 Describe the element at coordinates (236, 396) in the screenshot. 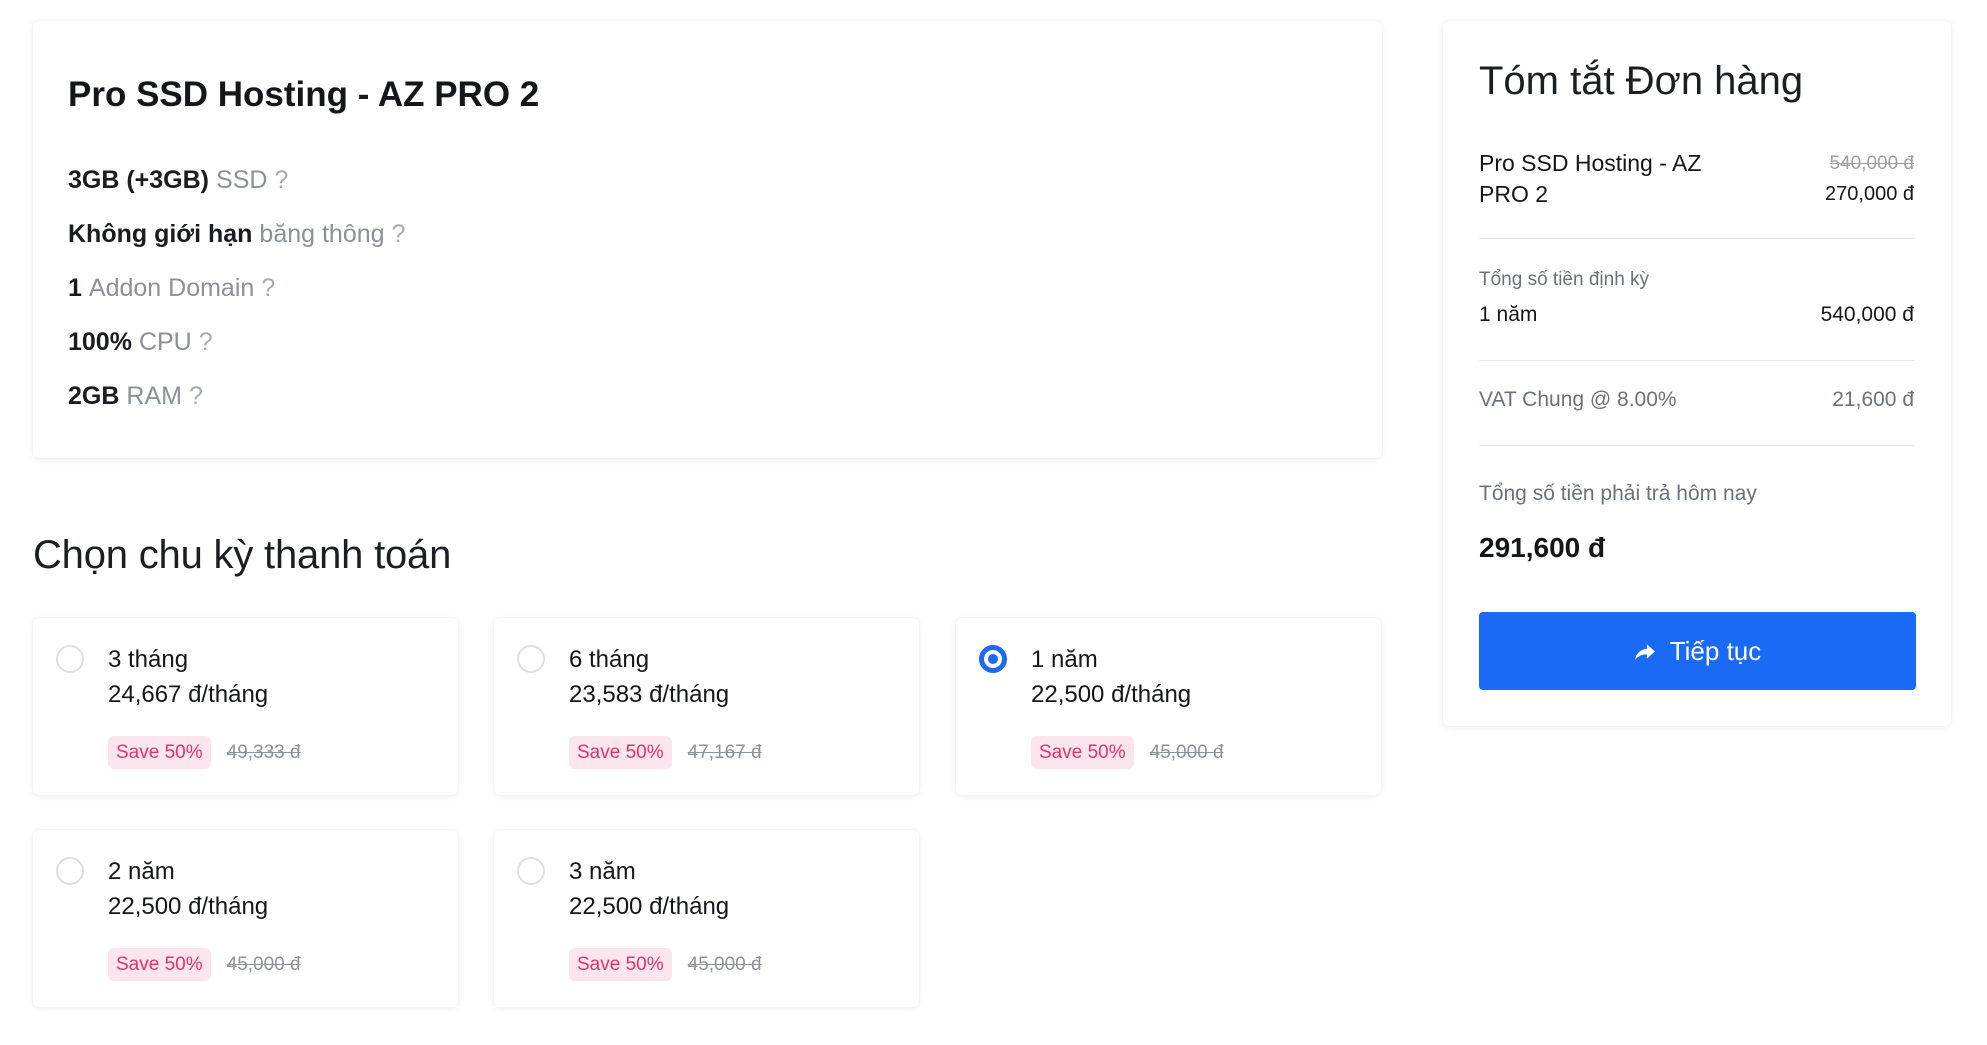

I see `feature-ram: 2GB RAM?` at that location.